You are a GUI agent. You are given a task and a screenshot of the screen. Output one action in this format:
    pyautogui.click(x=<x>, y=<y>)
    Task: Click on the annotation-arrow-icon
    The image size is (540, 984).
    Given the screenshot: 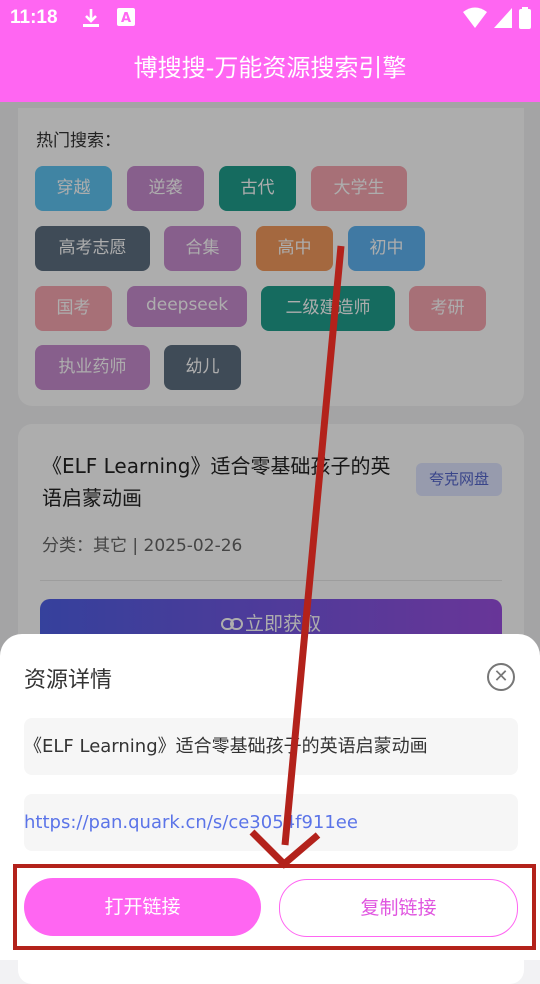 What is the action you would take?
    pyautogui.click(x=297, y=557)
    